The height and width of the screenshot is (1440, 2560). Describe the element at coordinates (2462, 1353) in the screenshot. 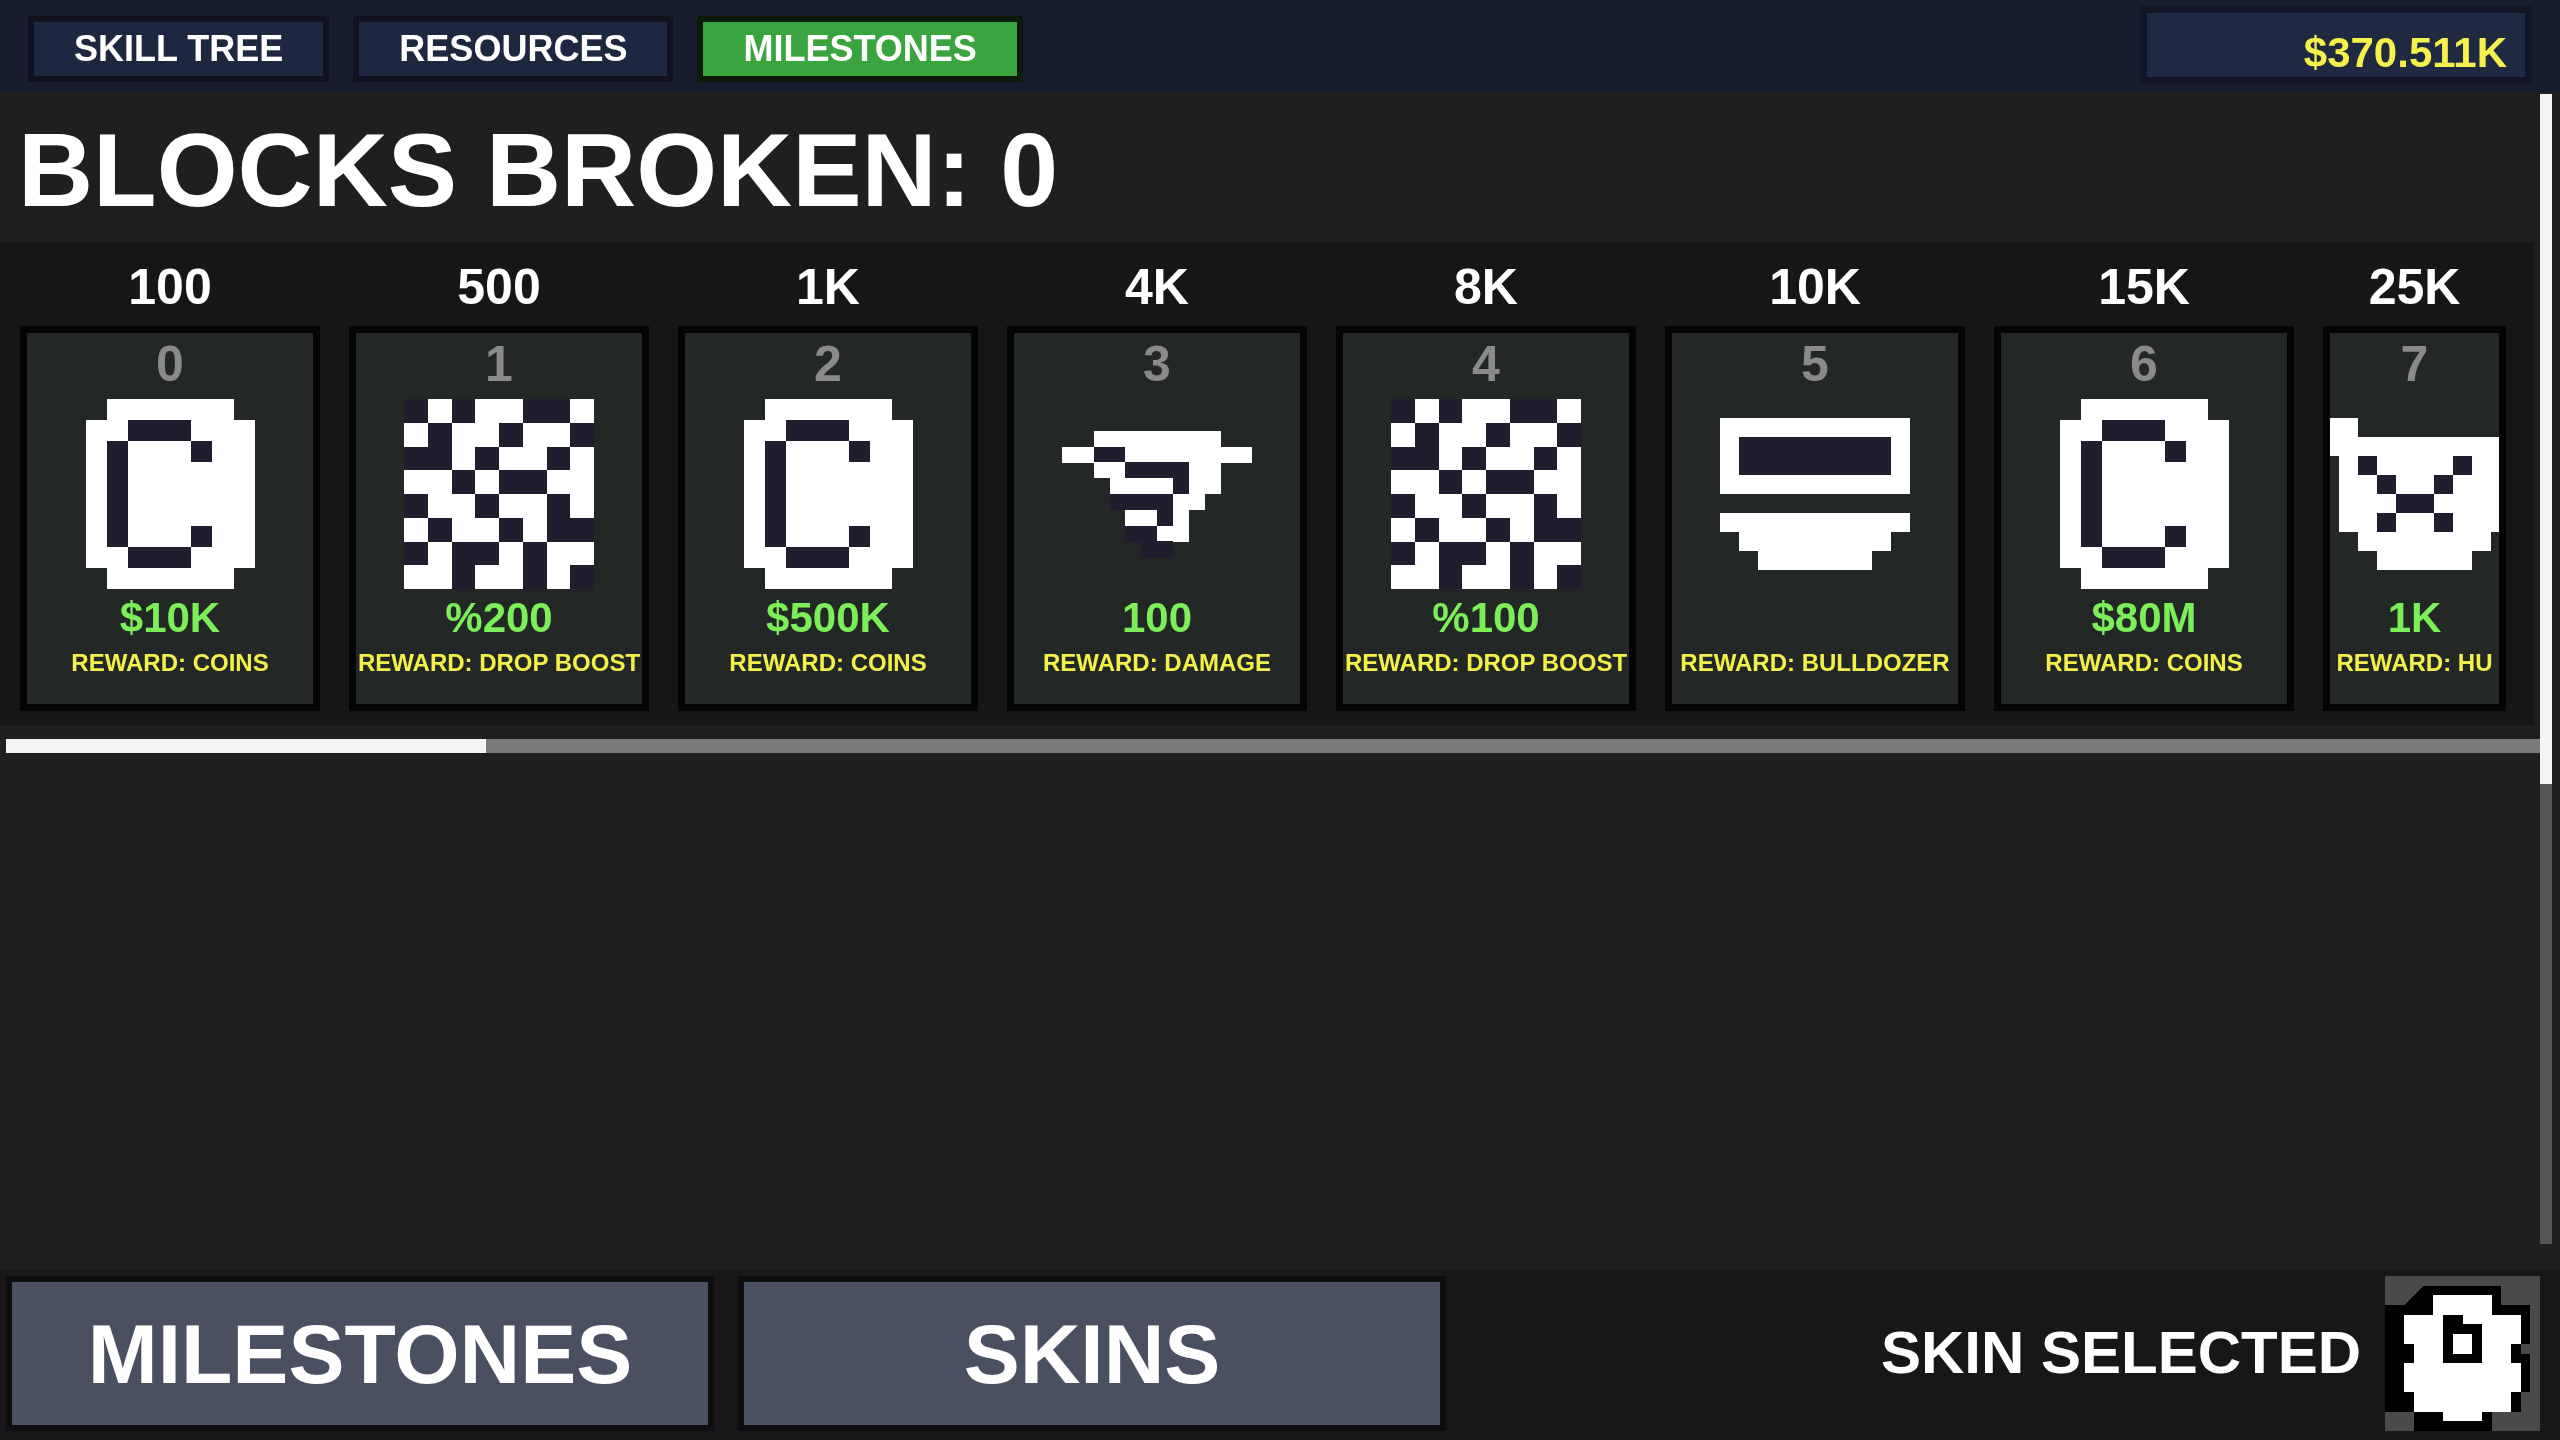

I see `skin-icon` at that location.